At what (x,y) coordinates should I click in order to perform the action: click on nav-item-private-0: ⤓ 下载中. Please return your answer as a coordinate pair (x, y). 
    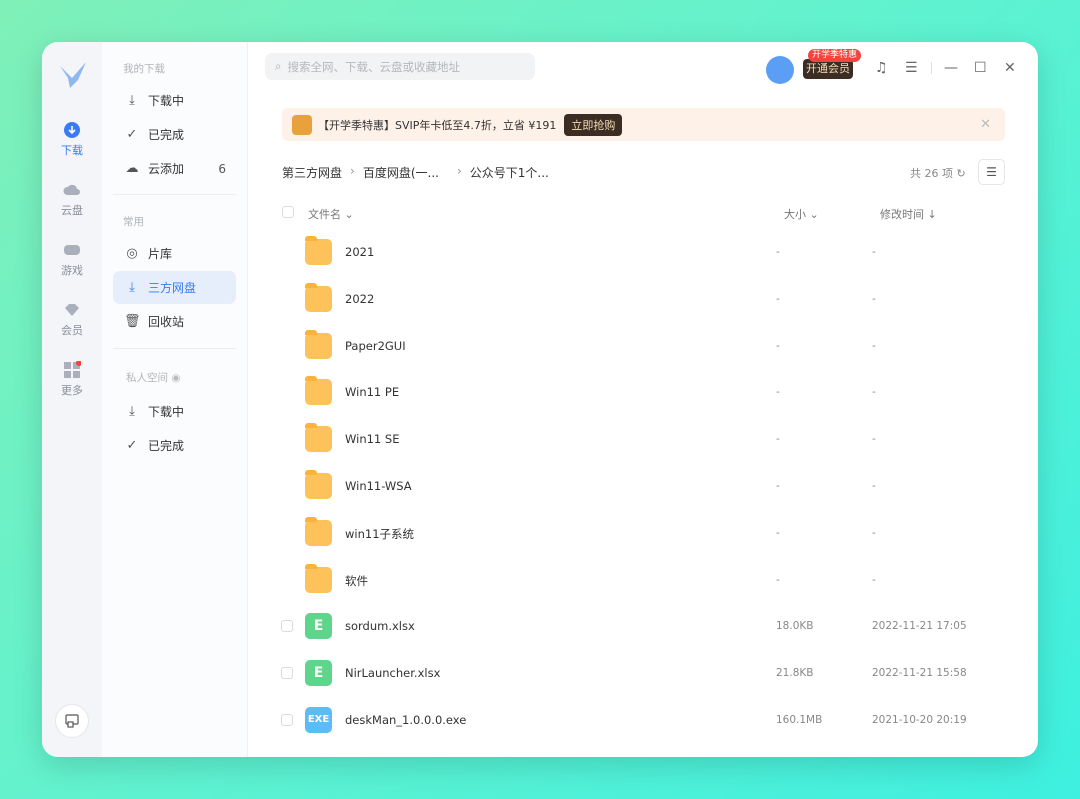
    Looking at the image, I should click on (174, 411).